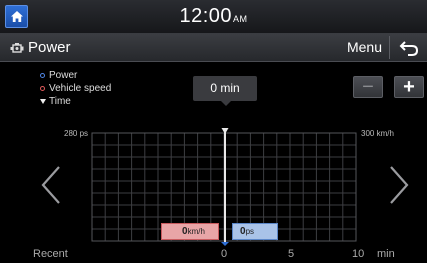 Image resolution: width=427 pixels, height=263 pixels. What do you see at coordinates (250, 231) in the screenshot?
I see `power-unit: ps` at bounding box center [250, 231].